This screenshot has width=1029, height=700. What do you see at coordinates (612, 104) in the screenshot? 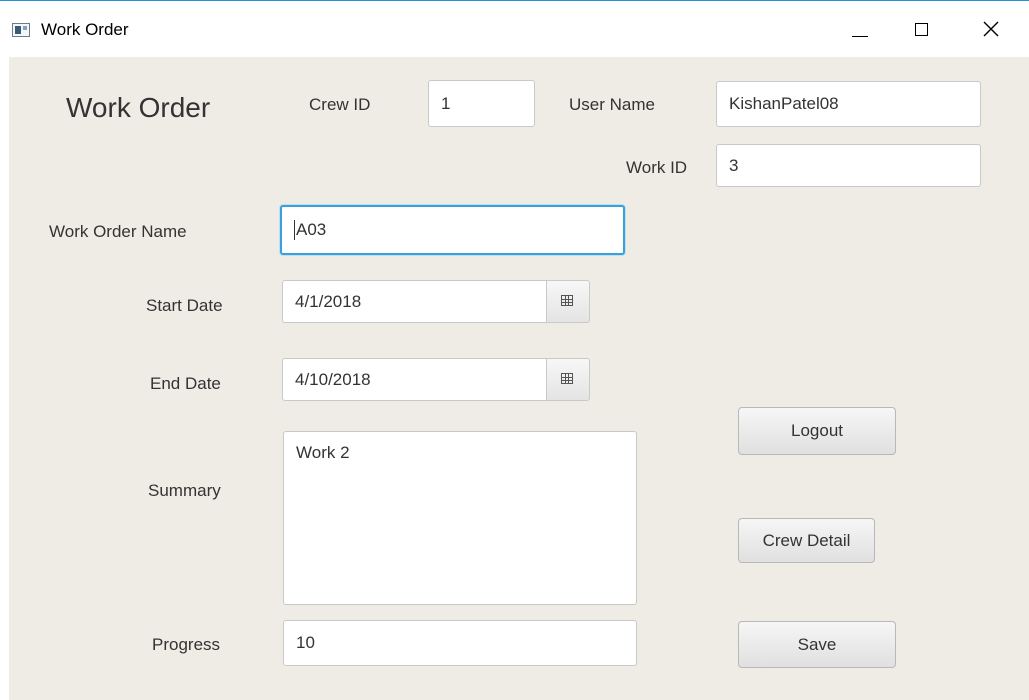
I see `user-name-label: User Name` at bounding box center [612, 104].